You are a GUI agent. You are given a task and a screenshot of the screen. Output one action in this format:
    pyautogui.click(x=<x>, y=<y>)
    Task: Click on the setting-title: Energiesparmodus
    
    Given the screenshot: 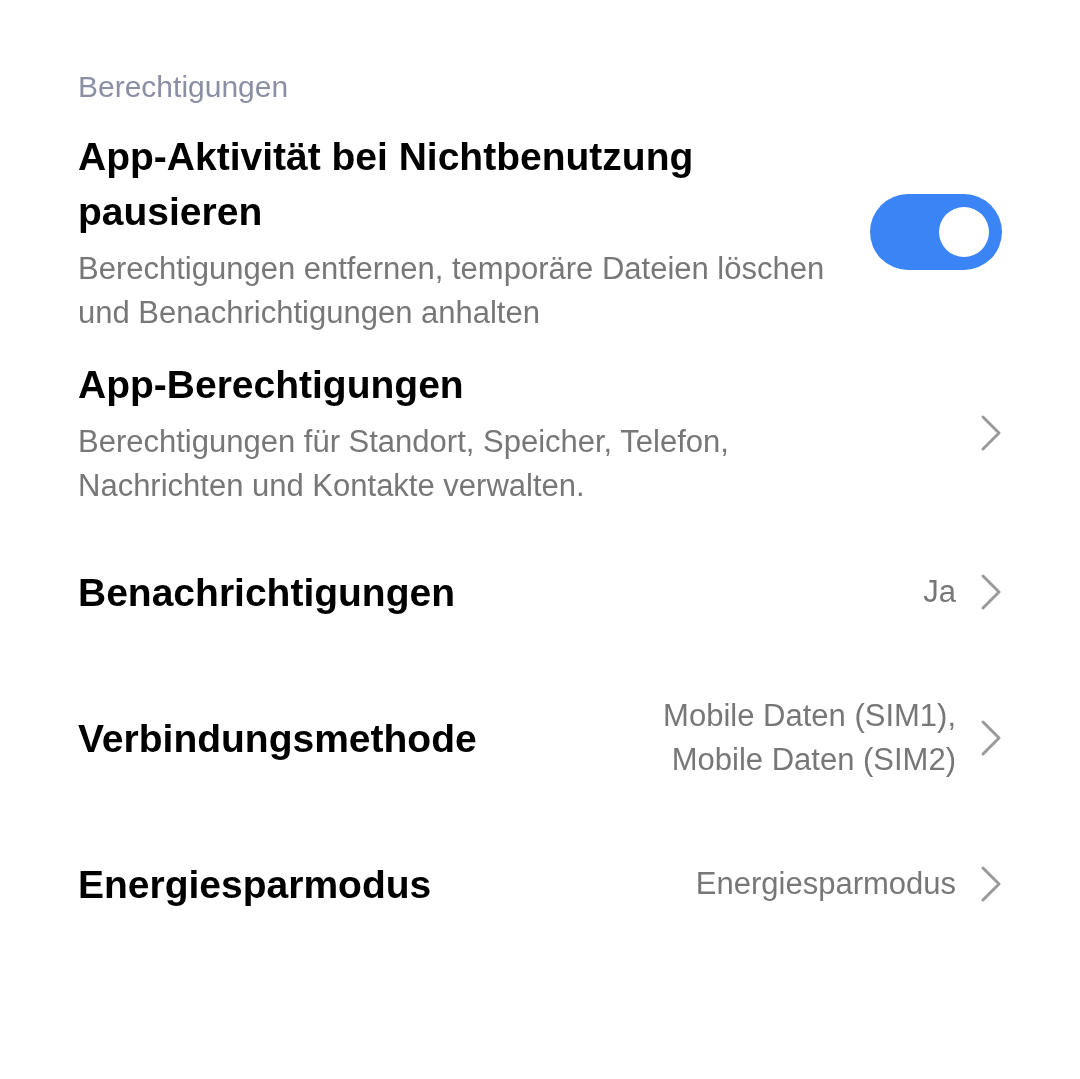 What is the action you would take?
    pyautogui.click(x=293, y=884)
    